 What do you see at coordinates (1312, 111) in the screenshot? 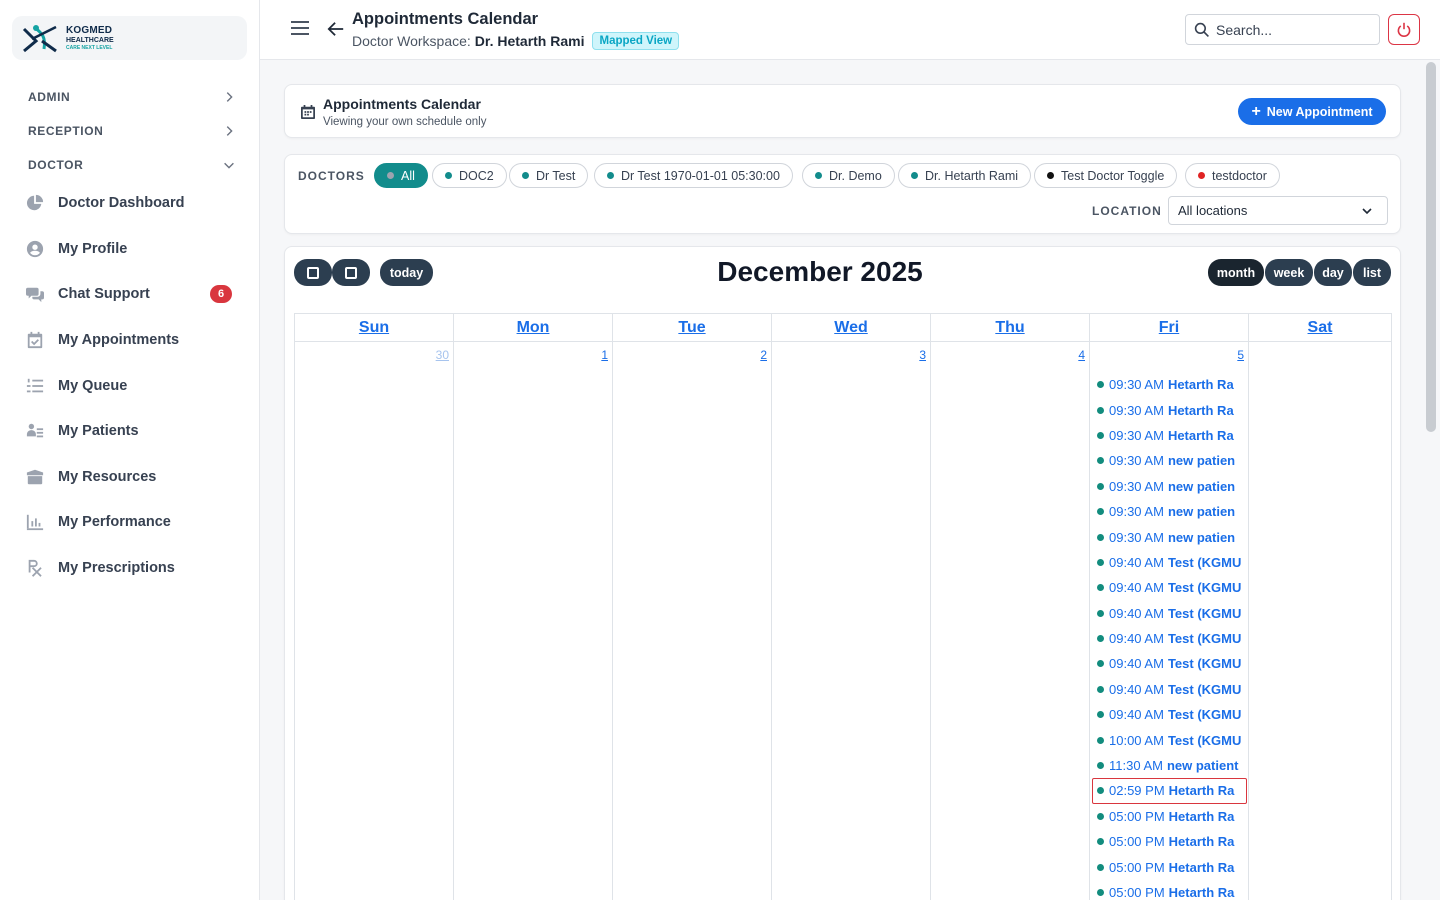
I see `new-appointment-button: + New Appointment` at bounding box center [1312, 111].